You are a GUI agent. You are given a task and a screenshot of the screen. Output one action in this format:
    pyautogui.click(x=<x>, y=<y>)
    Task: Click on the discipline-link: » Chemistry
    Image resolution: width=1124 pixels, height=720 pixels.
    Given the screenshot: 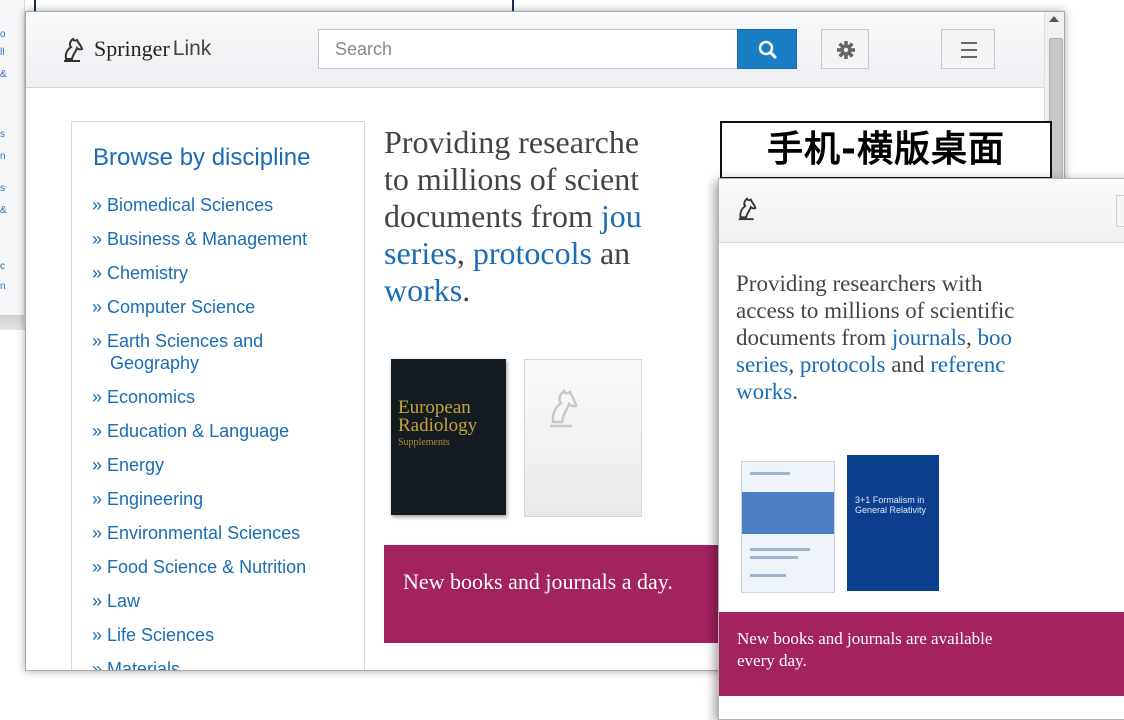 What is the action you would take?
    pyautogui.click(x=224, y=273)
    